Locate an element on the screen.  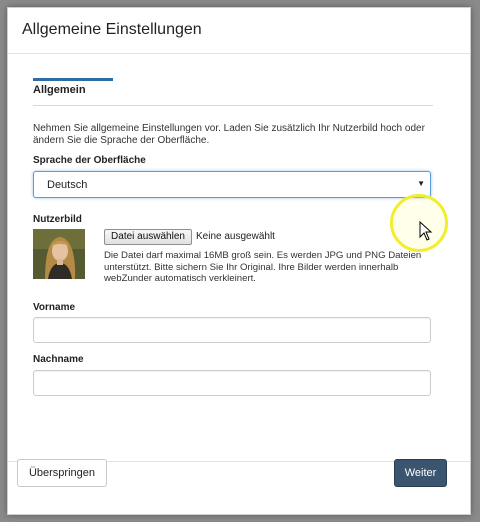
dialog-header: Allgemeine Einstellungen is located at coordinates (239, 31).